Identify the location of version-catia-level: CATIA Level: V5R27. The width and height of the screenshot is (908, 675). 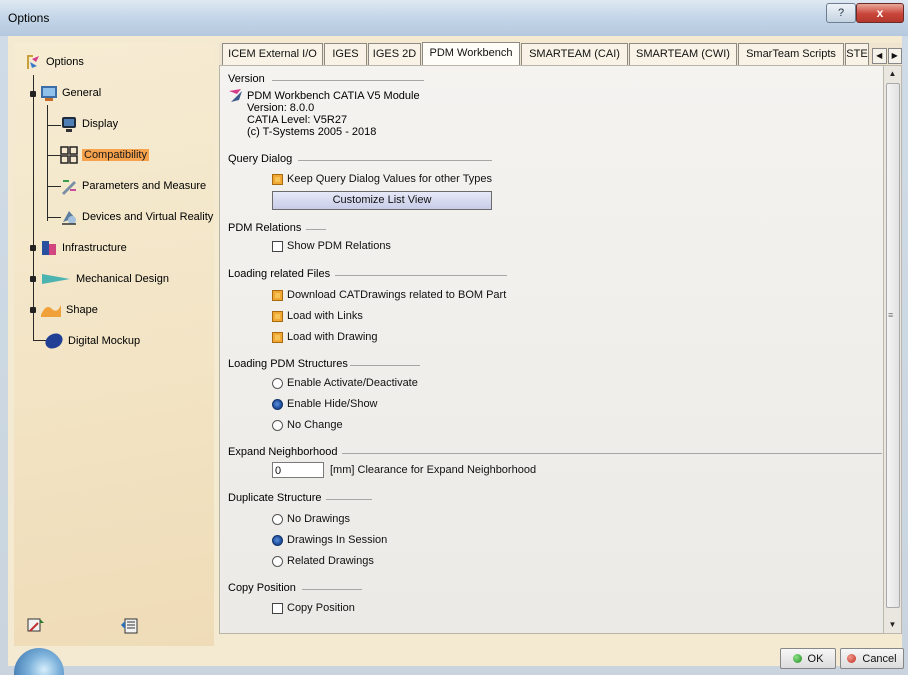
(297, 120).